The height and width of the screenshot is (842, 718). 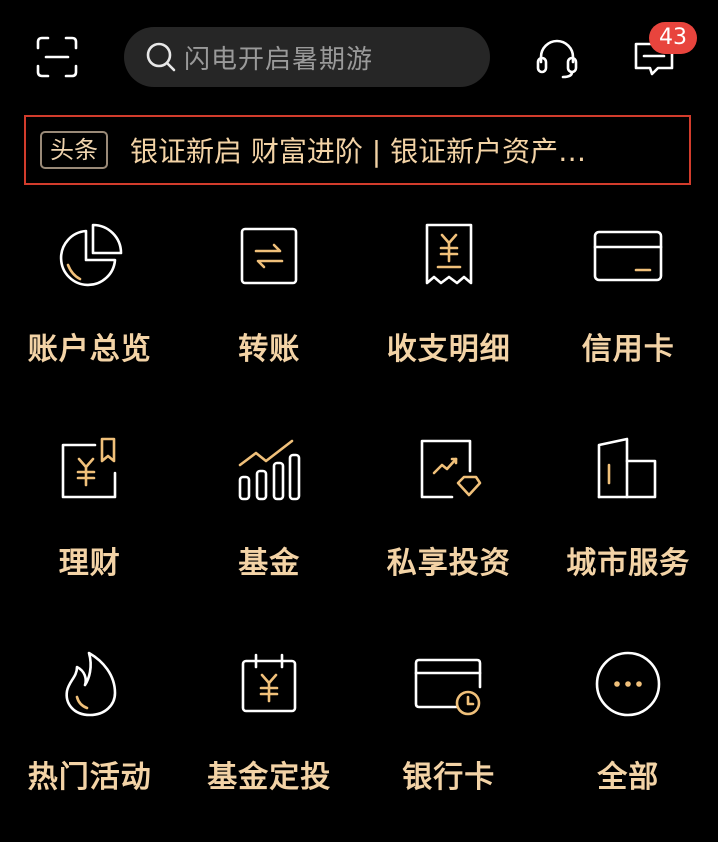 I want to click on grid-item-label: 基金定投, so click(x=269, y=774).